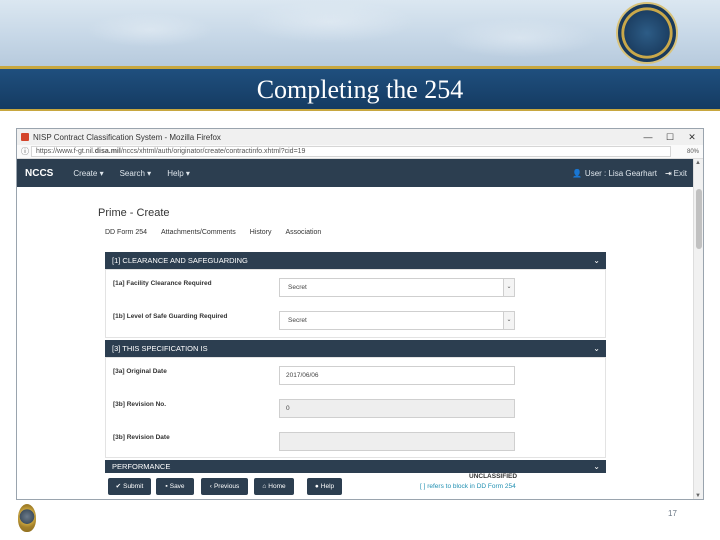  Describe the element at coordinates (698, 496) in the screenshot. I see `scroll-down-icon: ▼` at that location.